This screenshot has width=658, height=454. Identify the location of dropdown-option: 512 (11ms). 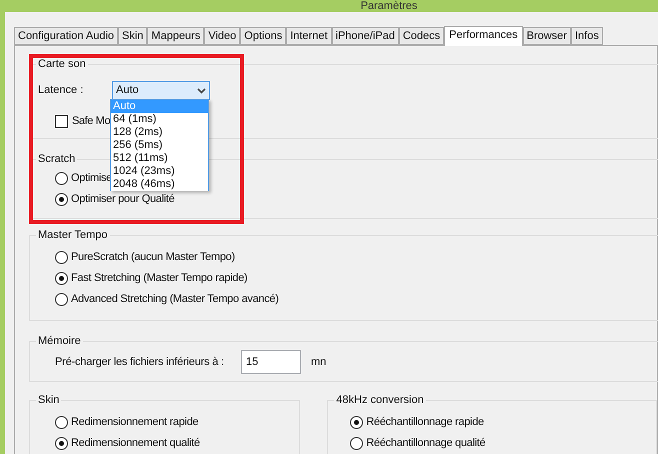
(159, 158).